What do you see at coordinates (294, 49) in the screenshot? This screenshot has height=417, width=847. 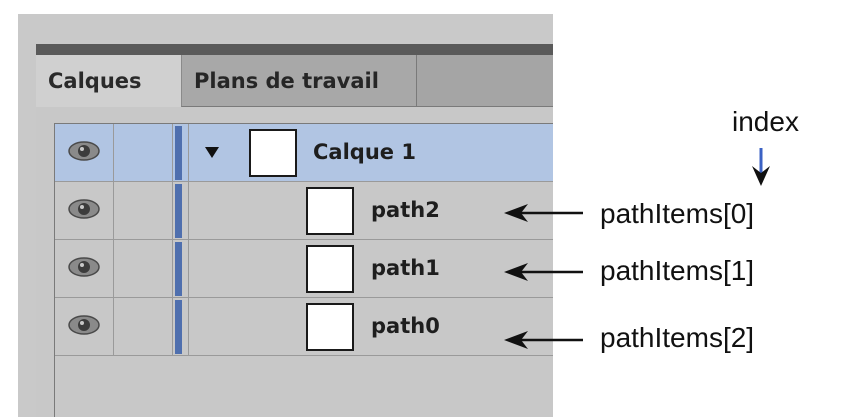 I see `panel-title-bar` at bounding box center [294, 49].